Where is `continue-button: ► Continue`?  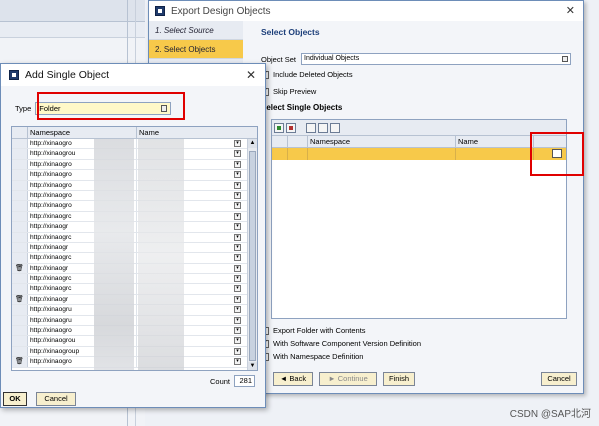 continue-button: ► Continue is located at coordinates (348, 379).